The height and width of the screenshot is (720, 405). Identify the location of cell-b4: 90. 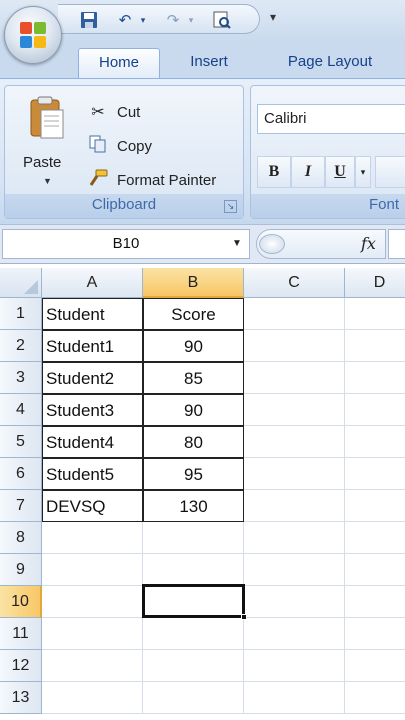
(193, 410).